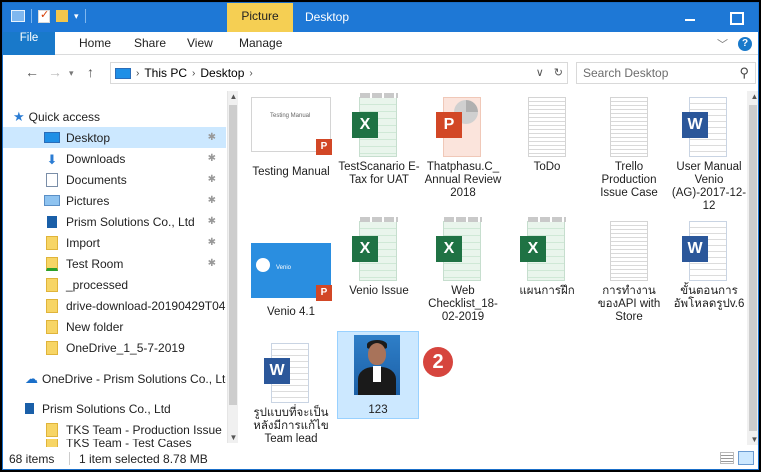  What do you see at coordinates (379, 257) in the screenshot?
I see `file-item: X Venio Issue` at bounding box center [379, 257].